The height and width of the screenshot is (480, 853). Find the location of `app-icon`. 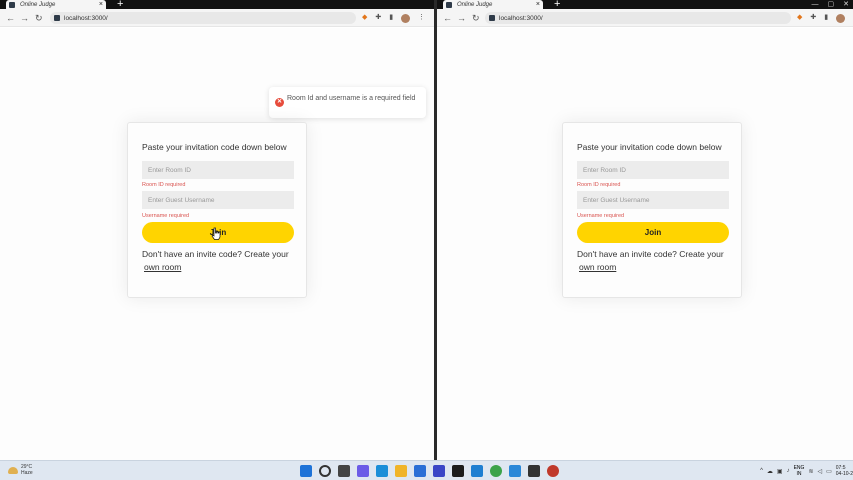

app-icon is located at coordinates (553, 471).